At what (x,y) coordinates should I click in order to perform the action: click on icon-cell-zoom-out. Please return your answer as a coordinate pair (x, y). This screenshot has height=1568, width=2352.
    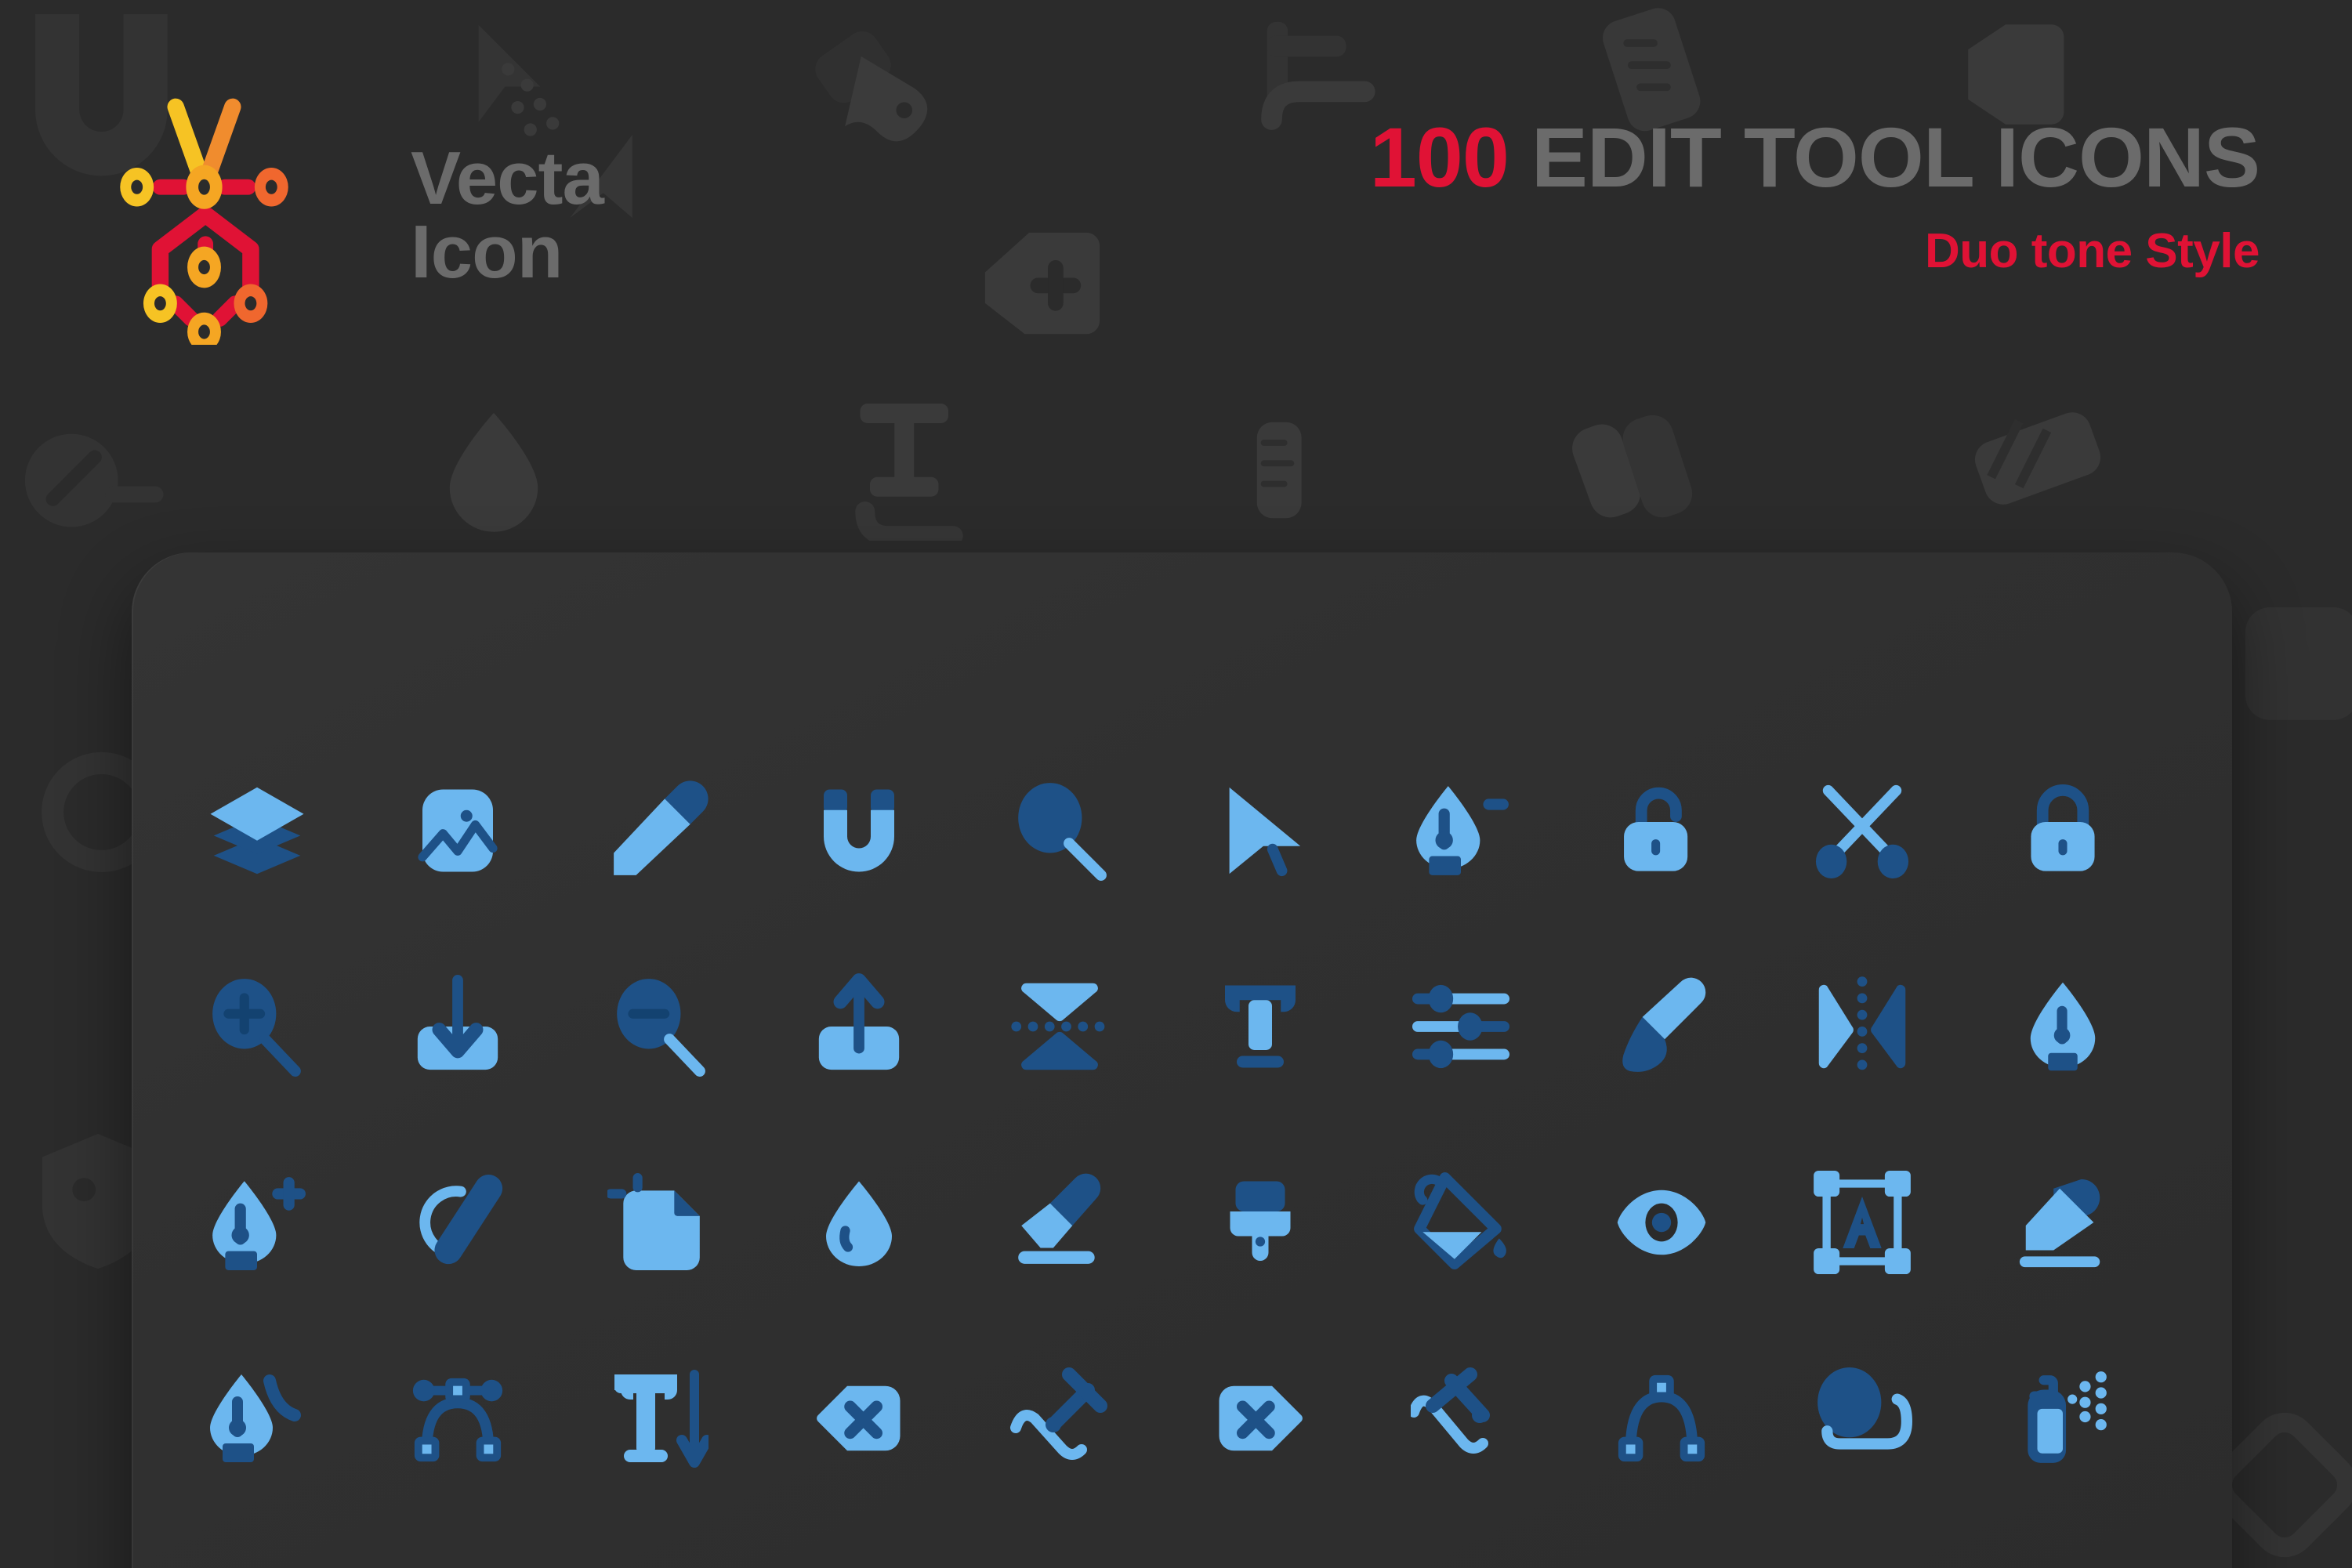
    Looking at the image, I should click on (659, 1027).